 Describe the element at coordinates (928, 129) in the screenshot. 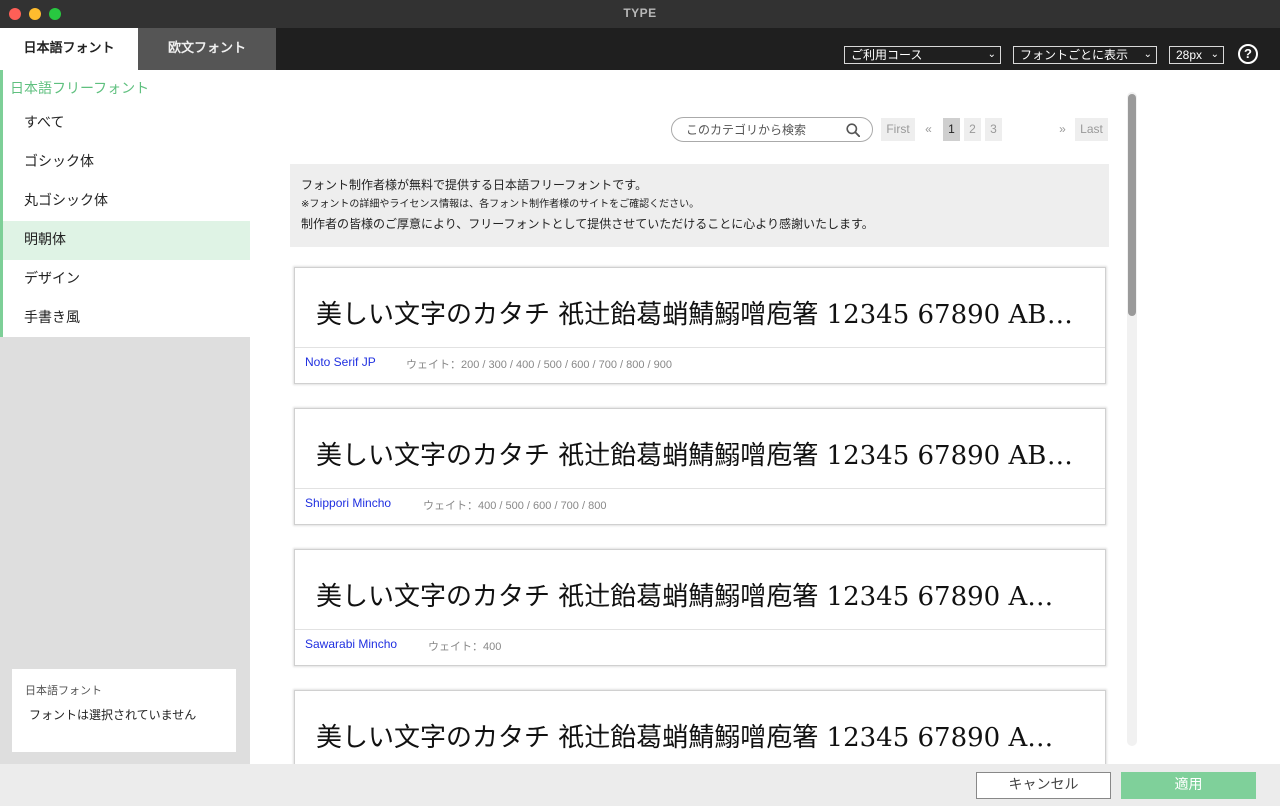

I see `pagination-prev: «` at that location.